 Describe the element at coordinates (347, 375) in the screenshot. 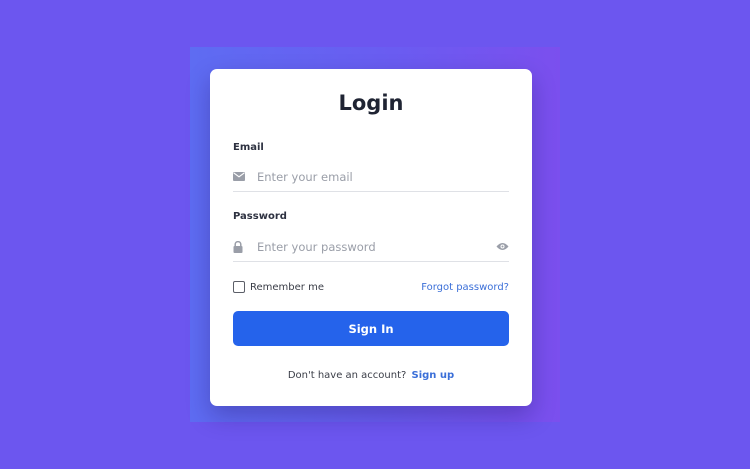

I see `signup-prompt-text: Don't have an account?` at that location.